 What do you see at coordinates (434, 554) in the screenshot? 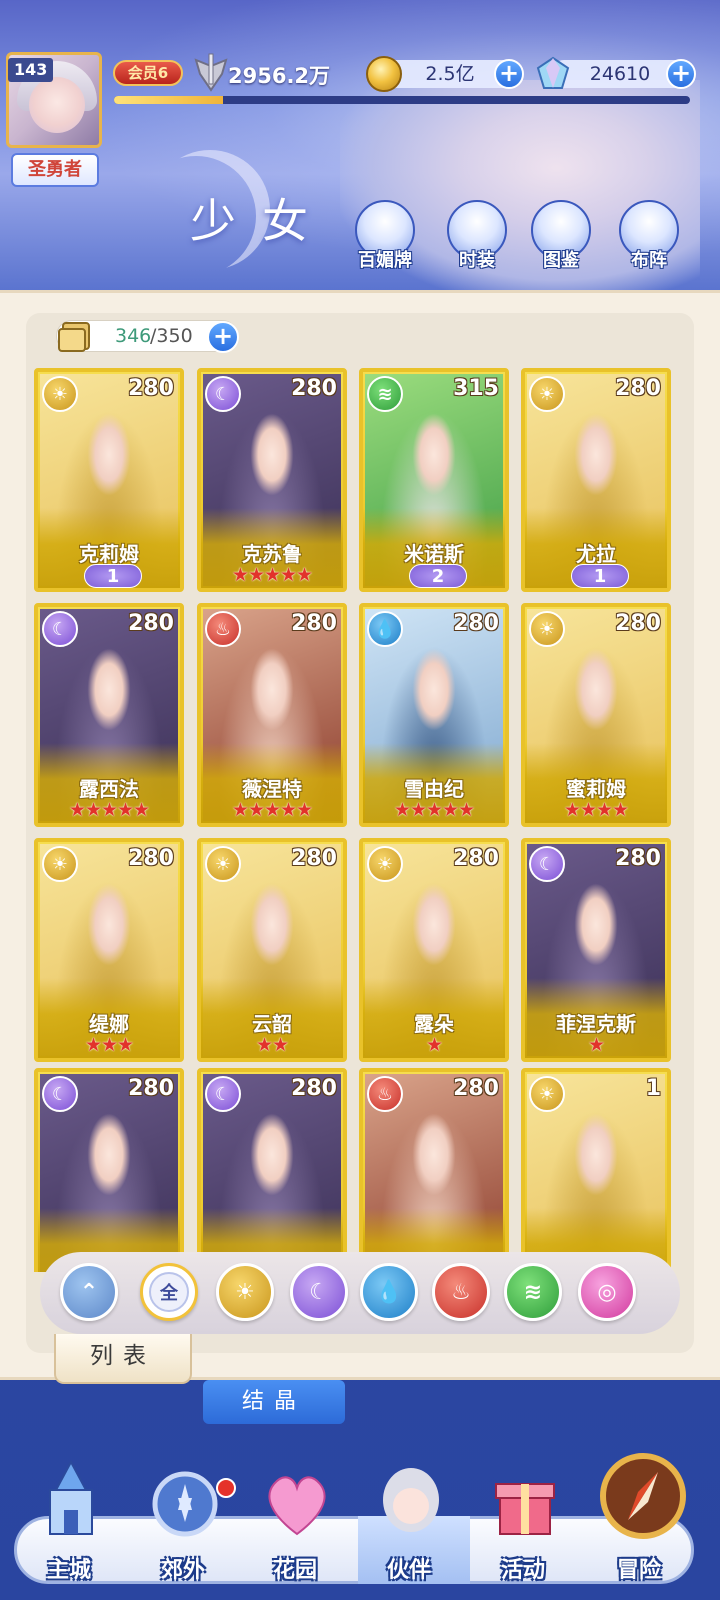
I see `character-name: 米诺斯` at bounding box center [434, 554].